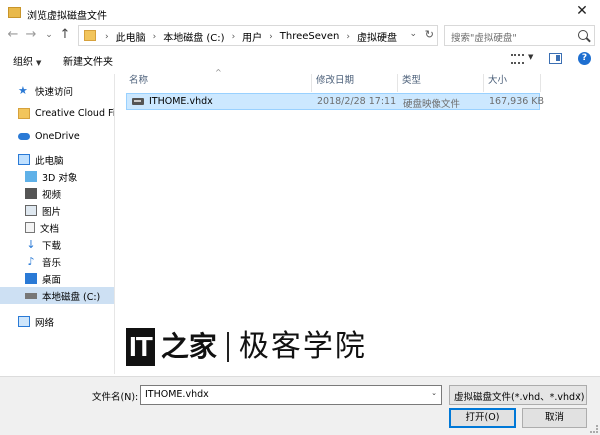 The height and width of the screenshot is (435, 600). What do you see at coordinates (31, 244) in the screenshot?
I see `download-arrow-icon: ↓` at bounding box center [31, 244].